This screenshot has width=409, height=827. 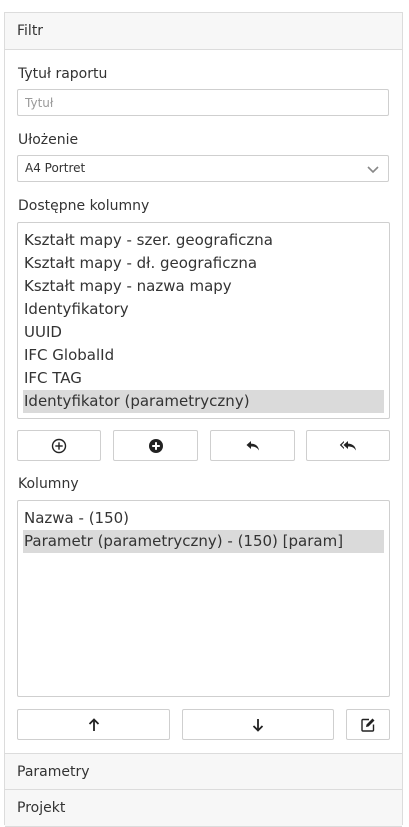 I want to click on available-column-item: Identyfikatory, so click(x=203, y=309).